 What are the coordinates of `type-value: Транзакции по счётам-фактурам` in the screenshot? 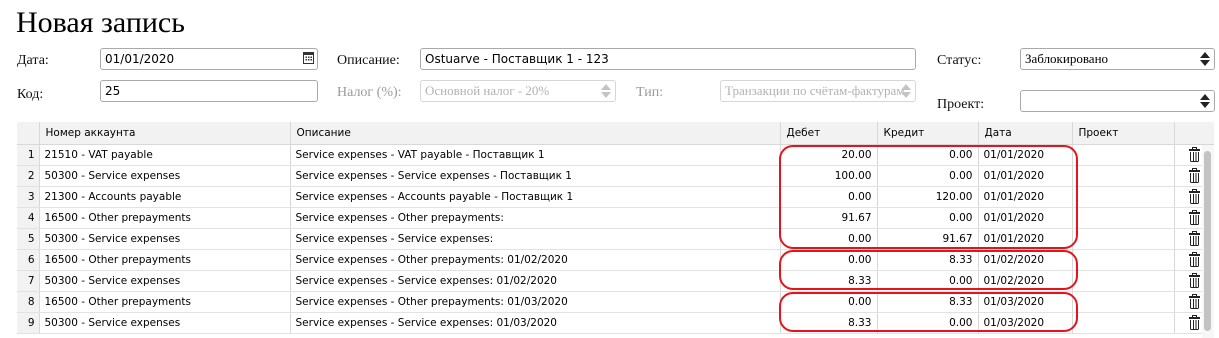 It's located at (815, 90).